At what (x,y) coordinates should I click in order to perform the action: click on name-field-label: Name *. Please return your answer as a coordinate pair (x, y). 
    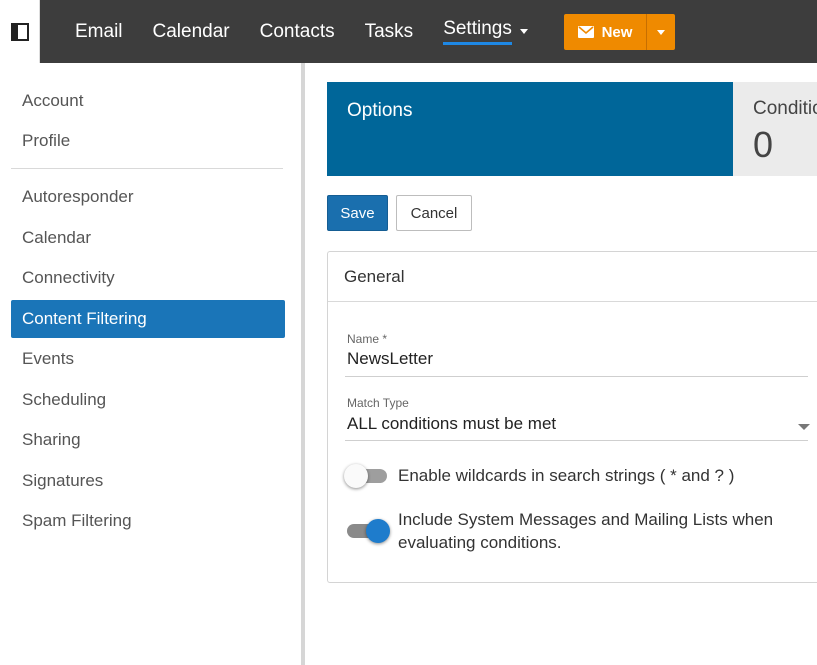
    Looking at the image, I should click on (367, 339).